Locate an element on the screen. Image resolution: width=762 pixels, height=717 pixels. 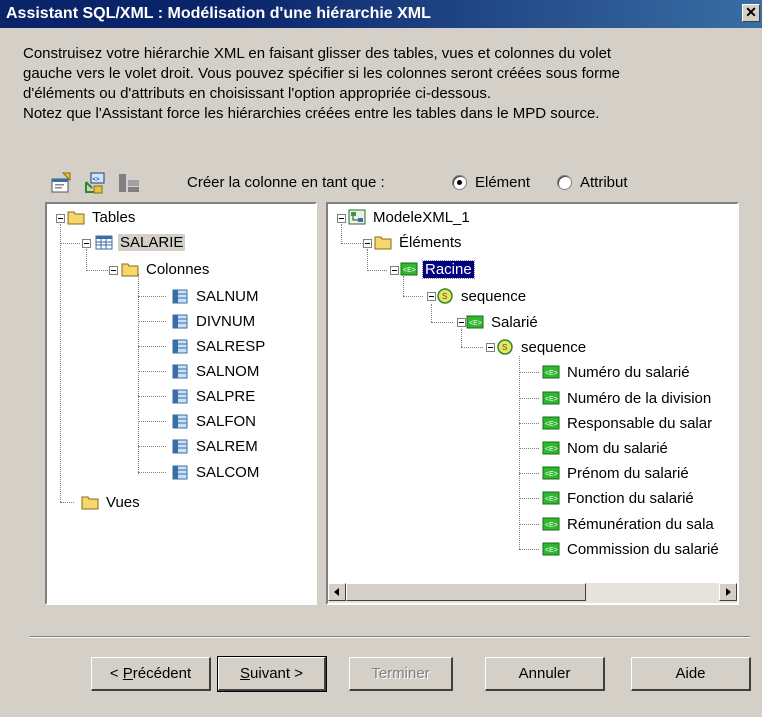
previous-button-accel: P is located at coordinates (127, 673).